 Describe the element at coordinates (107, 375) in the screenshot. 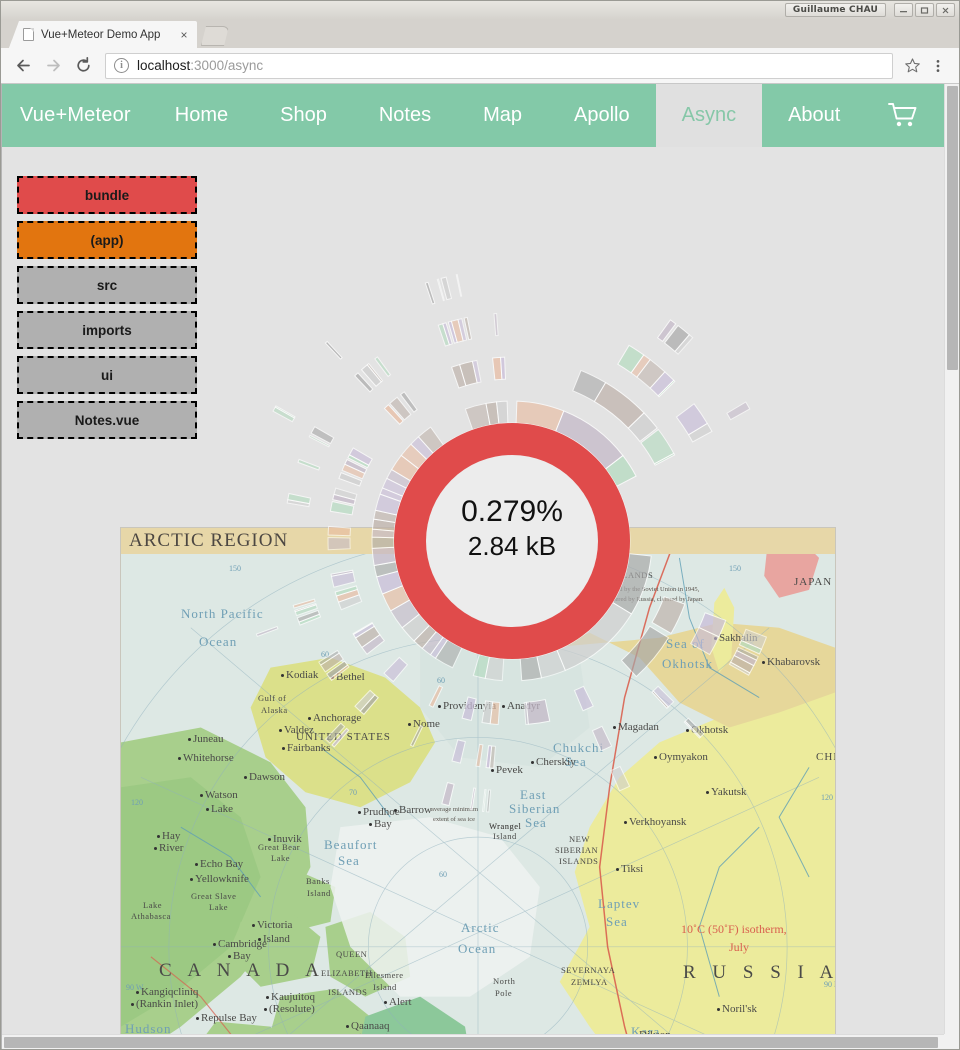

I see `breadcrumb-ui: ui` at that location.